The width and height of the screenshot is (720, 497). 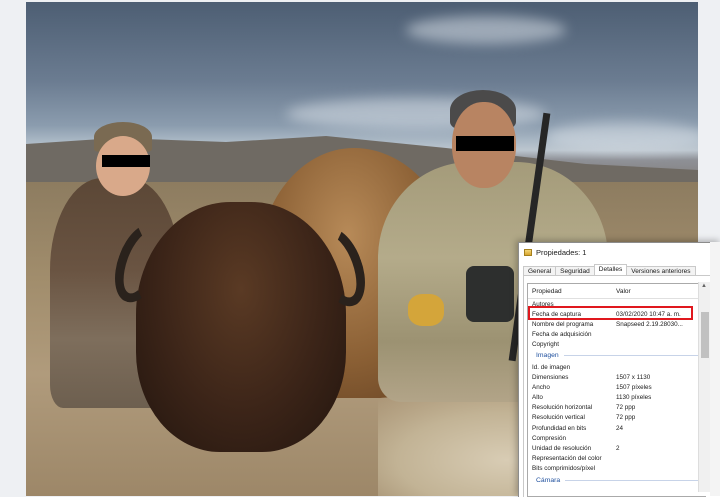 I want to click on yellow-glove, so click(x=426, y=310).